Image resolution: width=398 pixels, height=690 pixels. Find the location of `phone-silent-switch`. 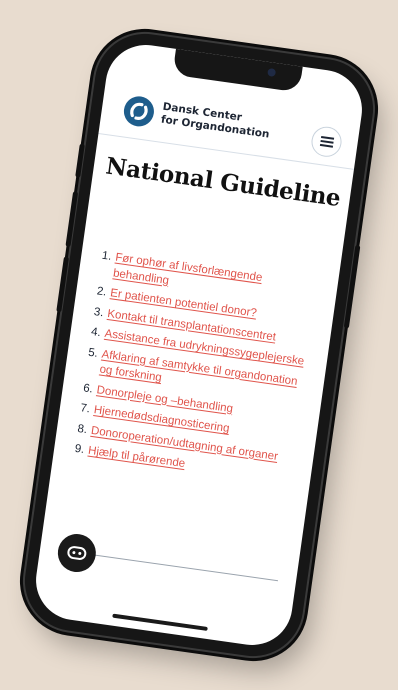

phone-silent-switch is located at coordinates (80, 160).